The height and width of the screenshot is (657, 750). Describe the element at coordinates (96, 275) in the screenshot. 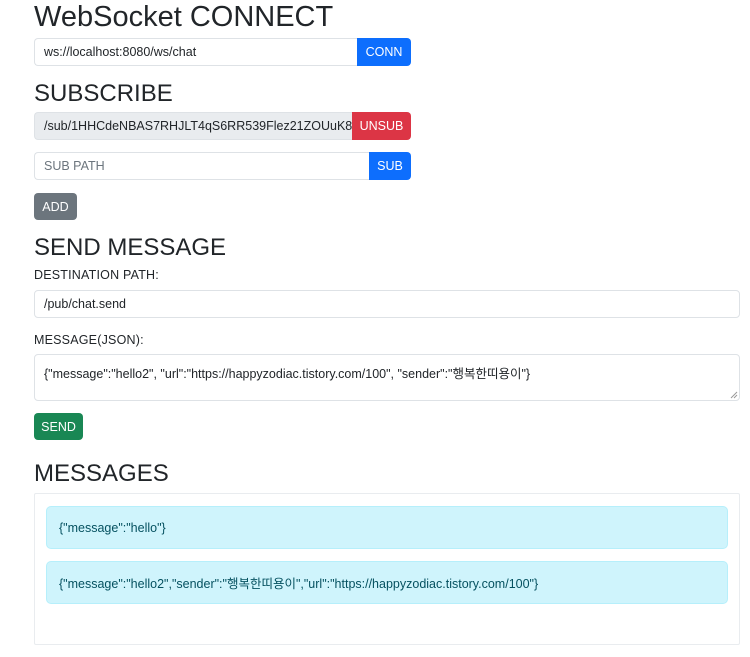

I see `destination-path-label: DESTINATION PATH:` at that location.